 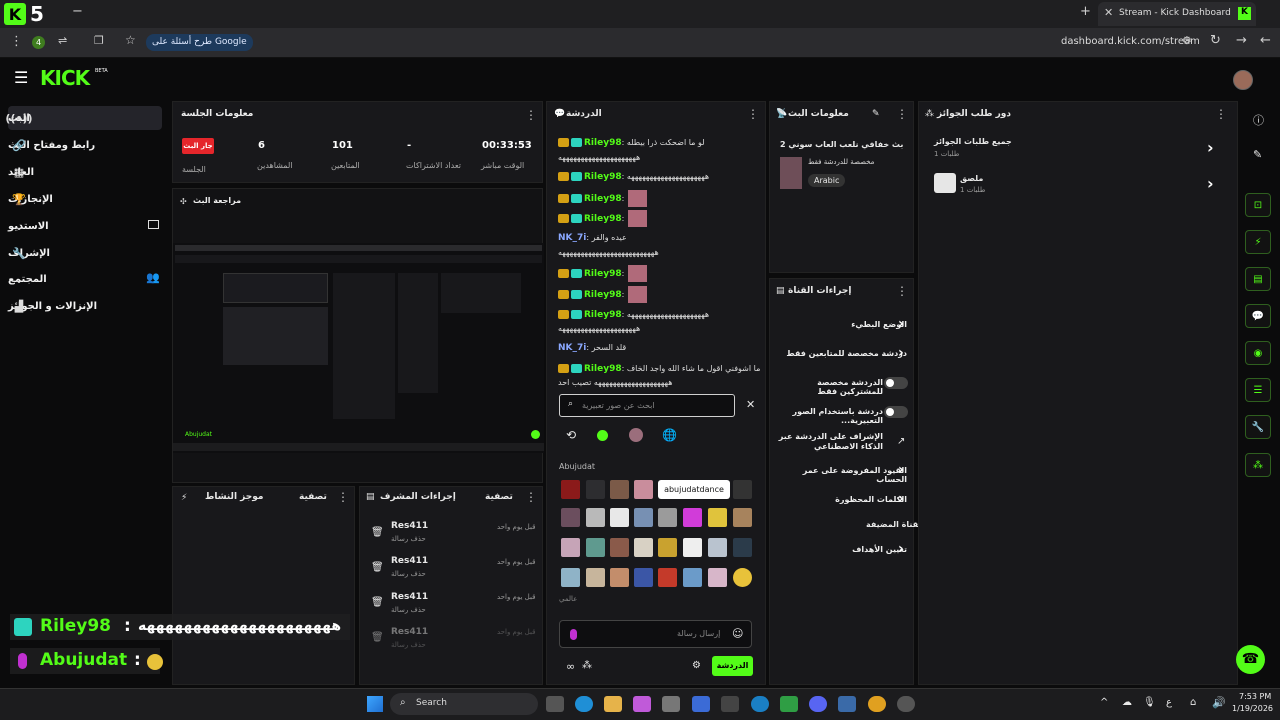 I want to click on tool-rewards-button: ⁂, so click(x=1258, y=465).